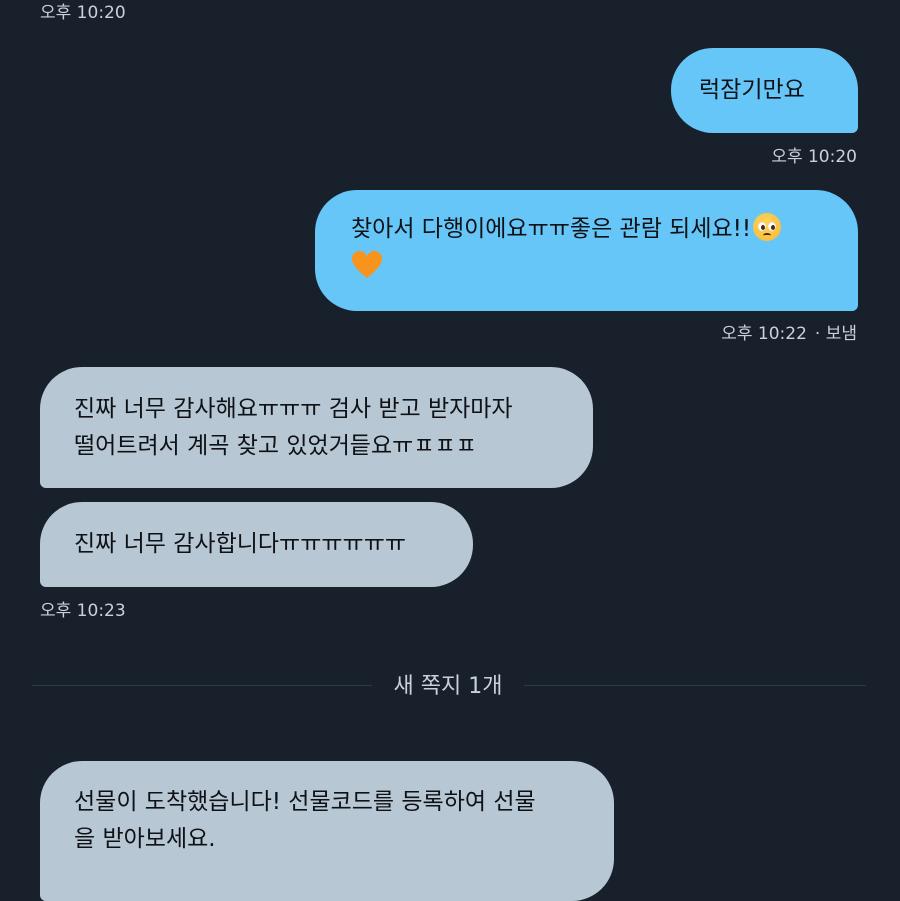 Image resolution: width=900 pixels, height=901 pixels. Describe the element at coordinates (305, 820) in the screenshot. I see `message-text: 선물이 도착했습니다! 선물코드를 등록하여 선물 을 받아보세요.` at that location.